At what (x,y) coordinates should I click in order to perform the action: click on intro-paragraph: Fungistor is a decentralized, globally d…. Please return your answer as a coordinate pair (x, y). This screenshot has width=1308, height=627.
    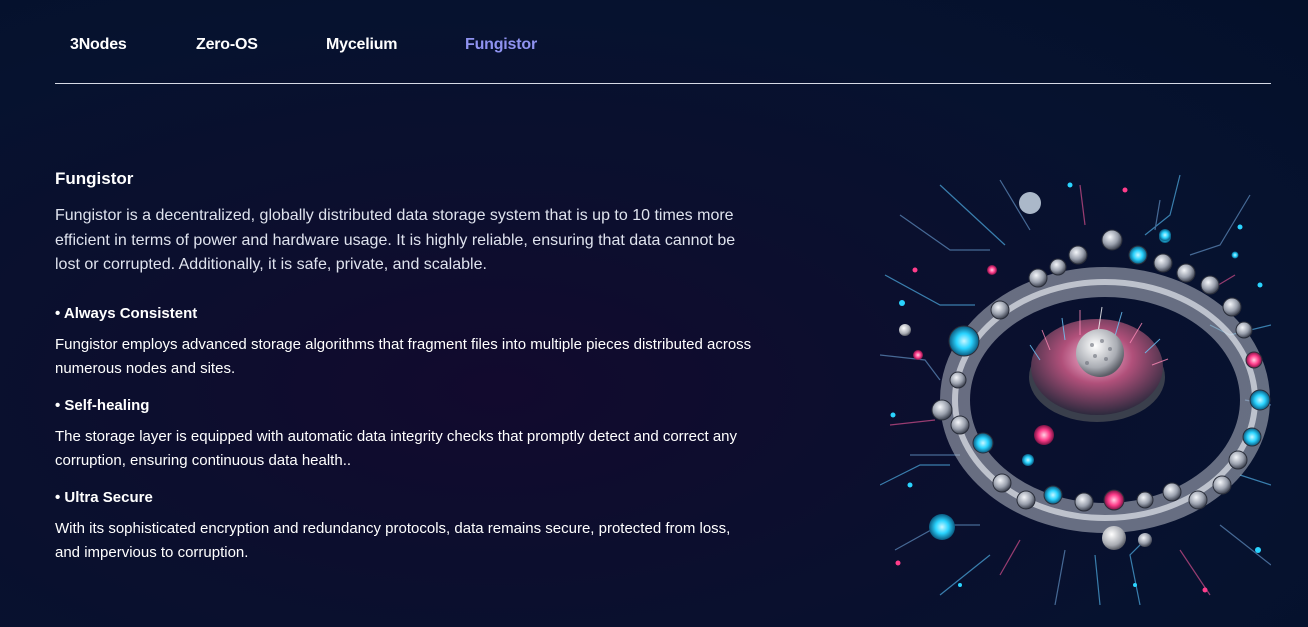
    Looking at the image, I should click on (395, 240).